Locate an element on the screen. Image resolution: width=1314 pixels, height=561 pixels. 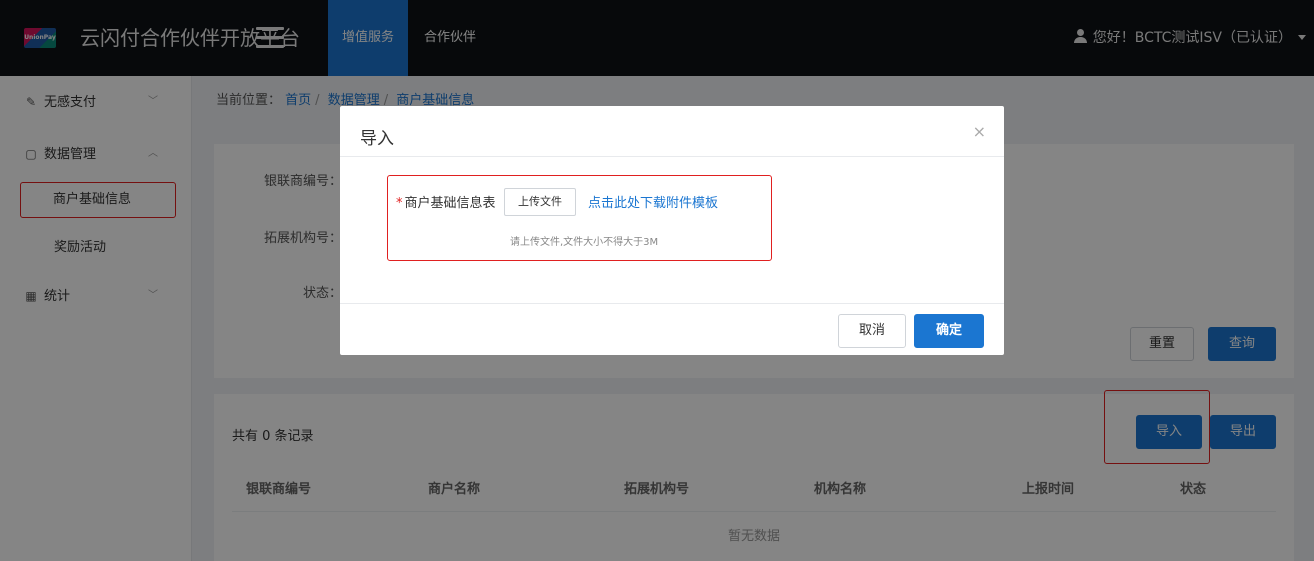
confirm-button: 确定 is located at coordinates (949, 331).